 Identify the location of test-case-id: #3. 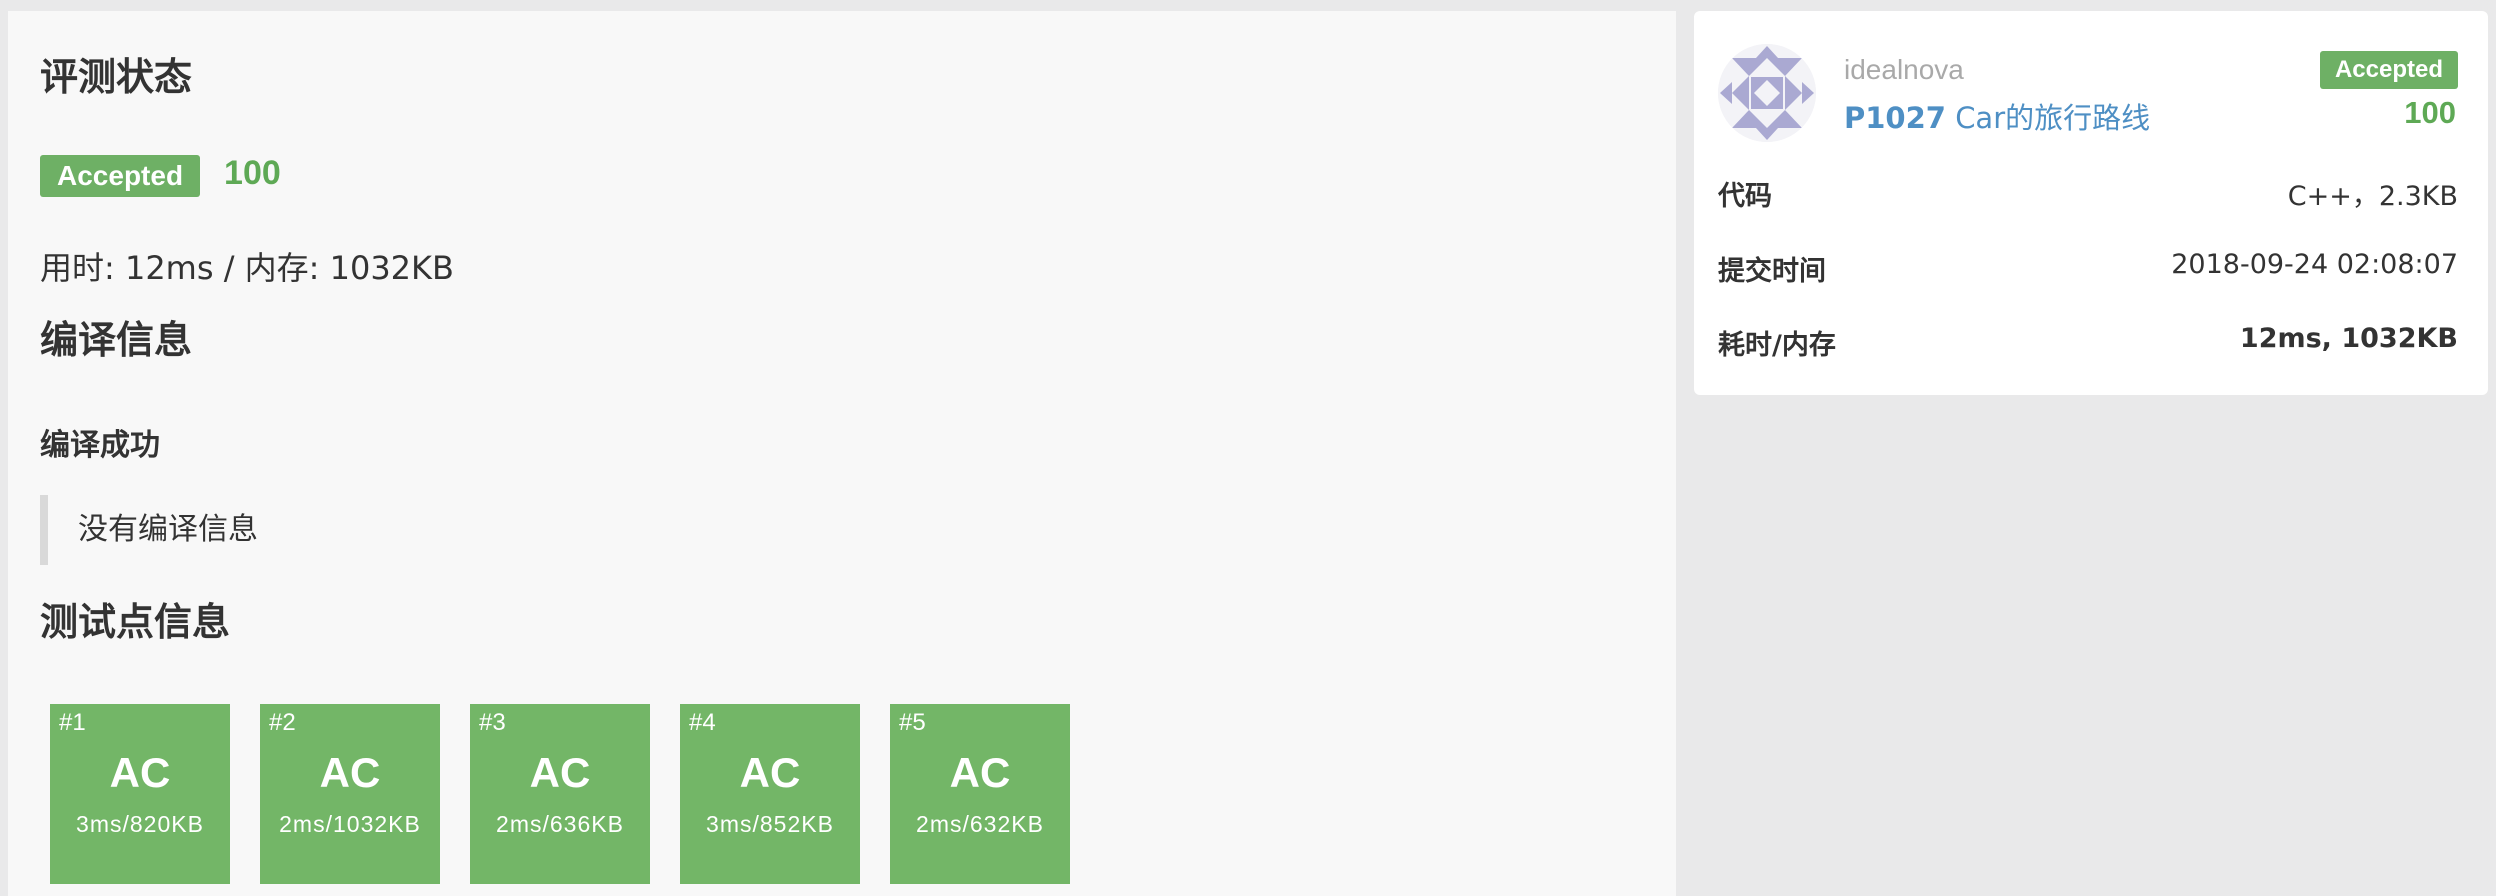
(492, 722).